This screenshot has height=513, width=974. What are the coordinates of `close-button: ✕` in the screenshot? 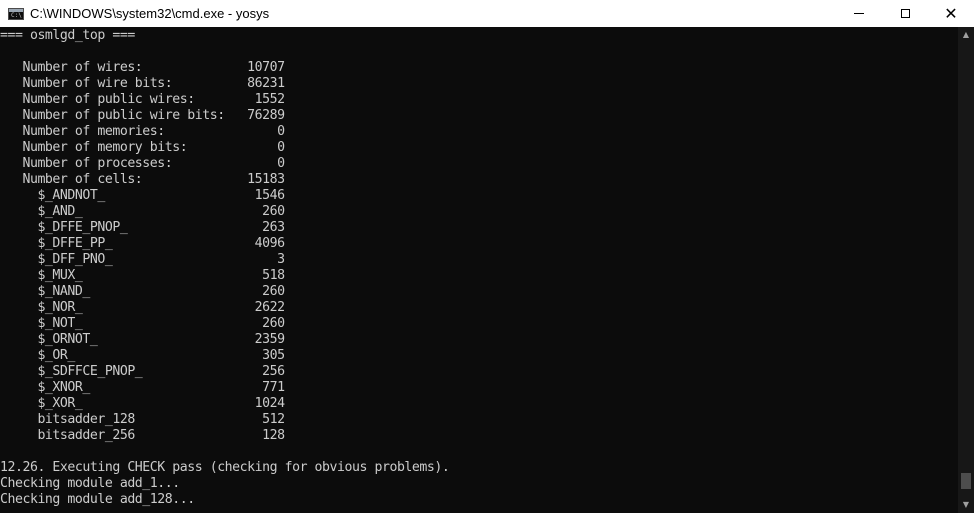 It's located at (951, 13).